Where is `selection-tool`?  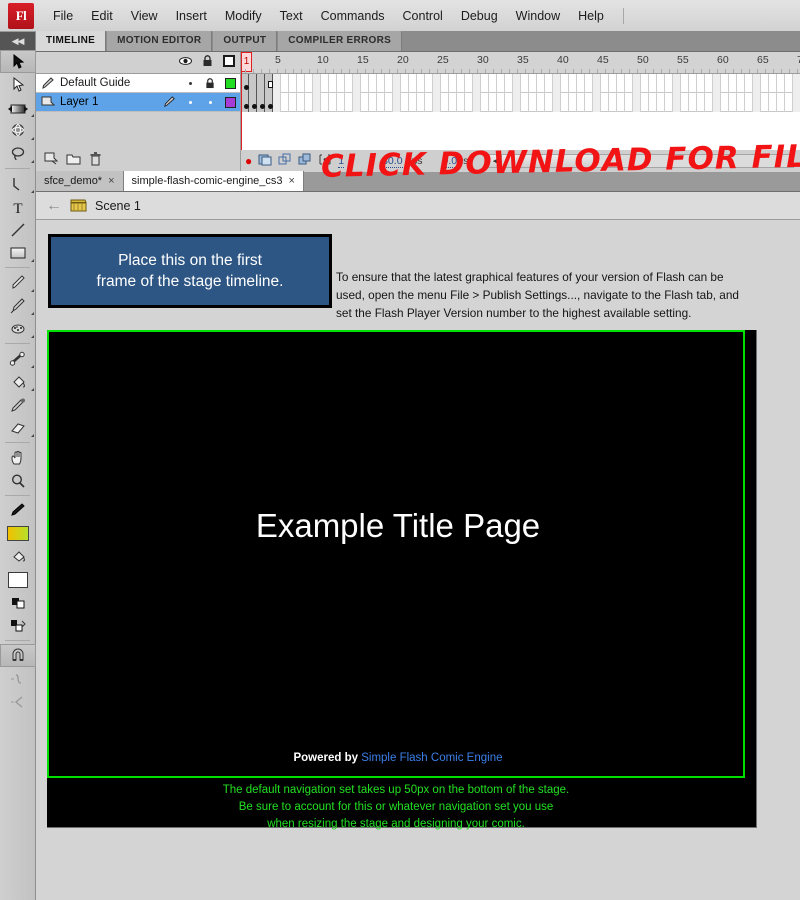
selection-tool is located at coordinates (18, 61).